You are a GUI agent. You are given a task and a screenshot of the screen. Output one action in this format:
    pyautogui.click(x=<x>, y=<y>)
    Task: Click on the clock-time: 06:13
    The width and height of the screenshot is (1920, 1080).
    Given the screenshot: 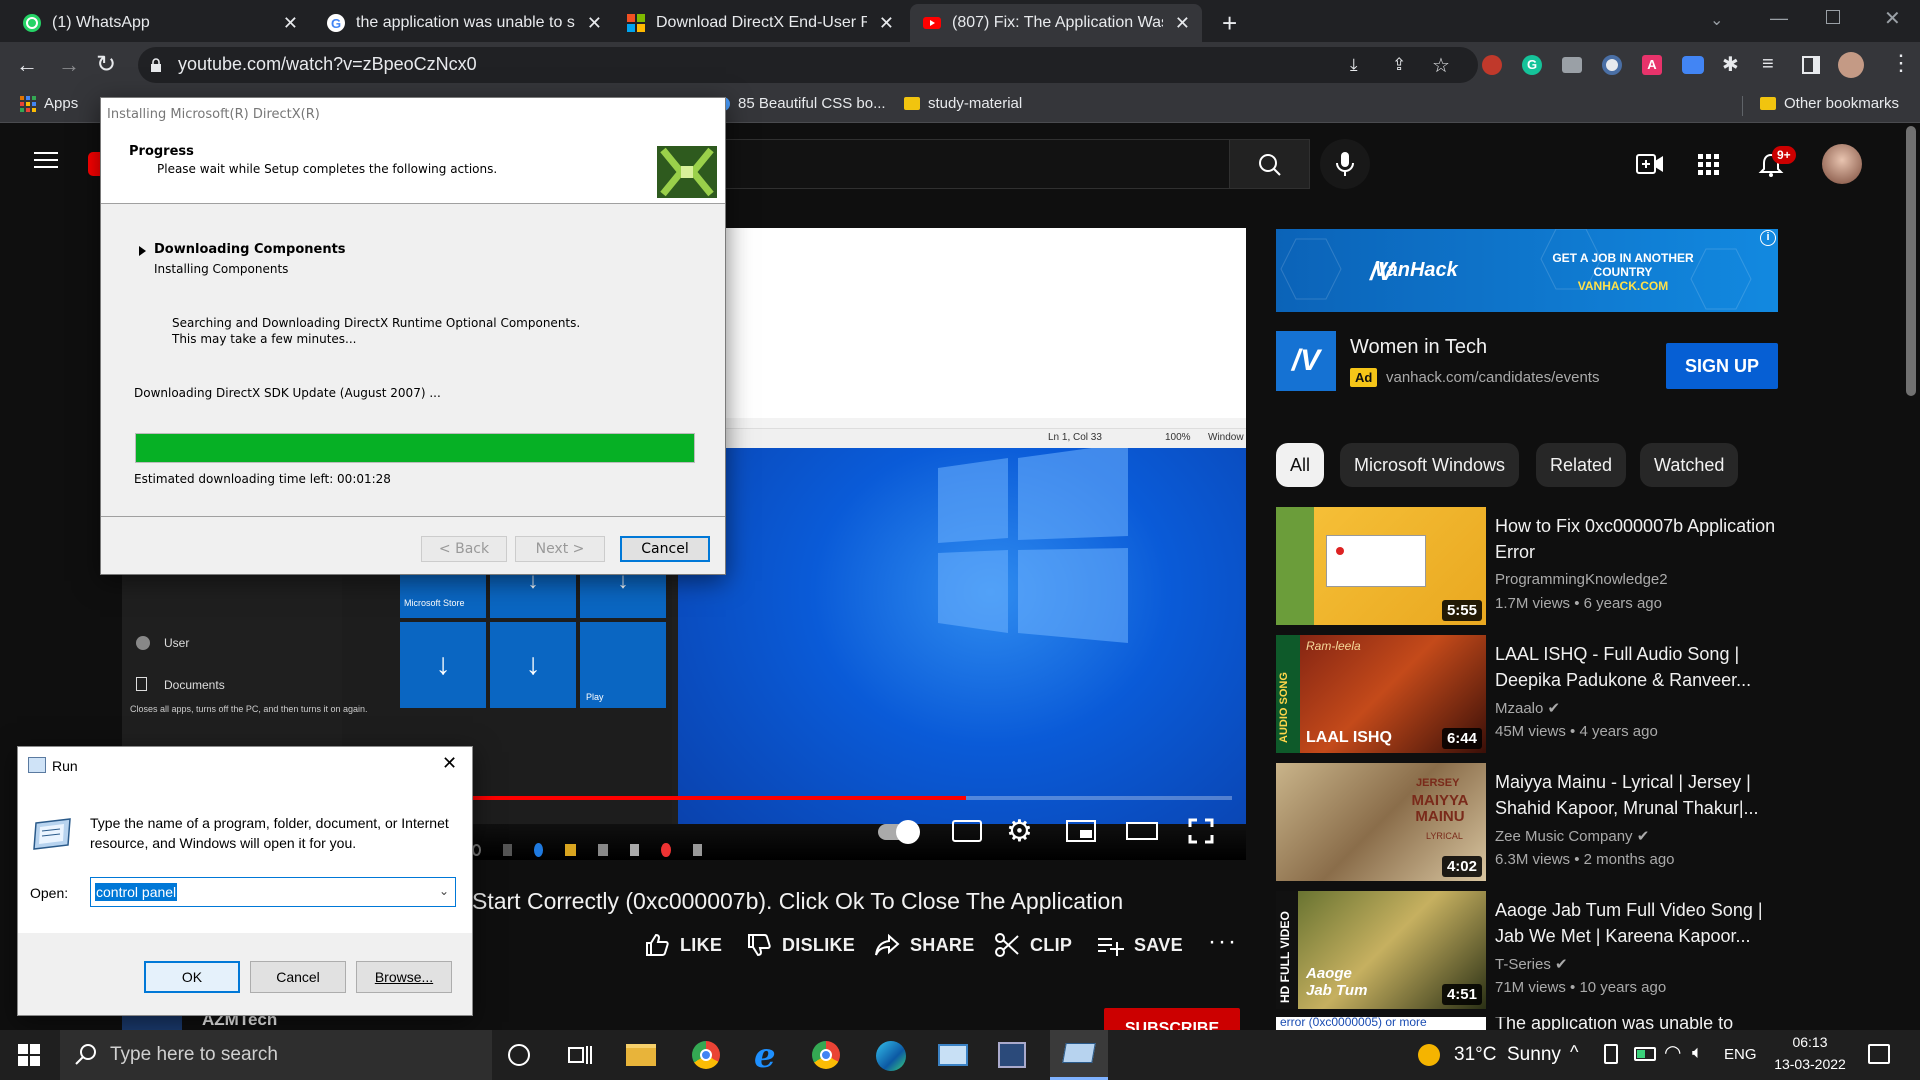 What is the action you would take?
    pyautogui.click(x=1810, y=1042)
    